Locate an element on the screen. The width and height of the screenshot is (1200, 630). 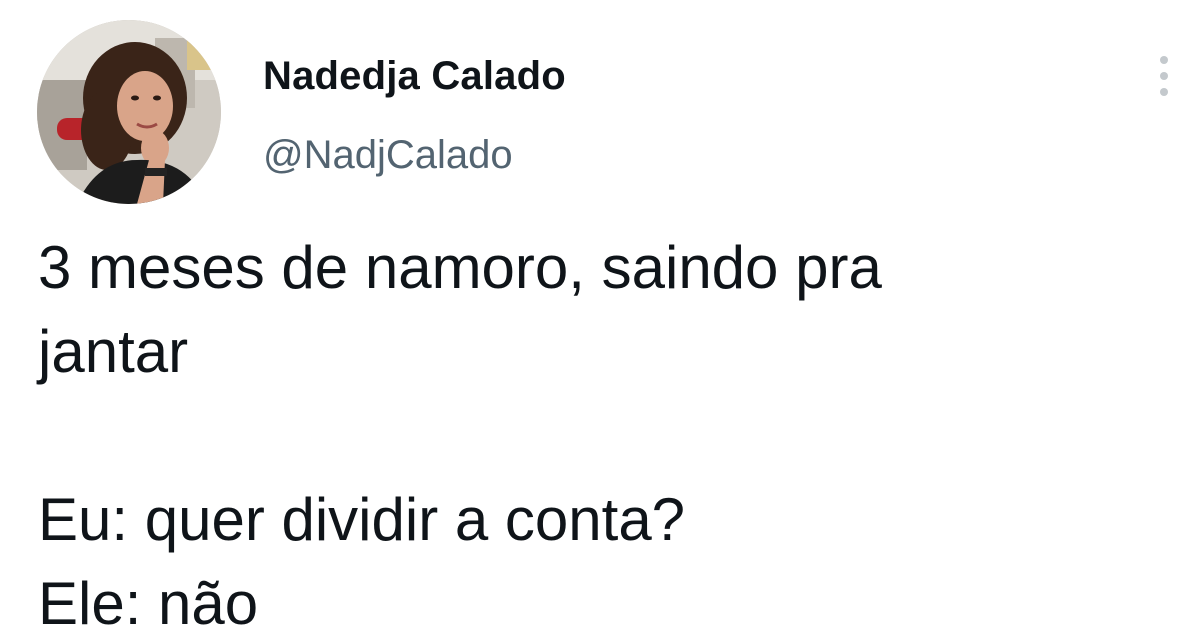
avatar is located at coordinates (129, 112).